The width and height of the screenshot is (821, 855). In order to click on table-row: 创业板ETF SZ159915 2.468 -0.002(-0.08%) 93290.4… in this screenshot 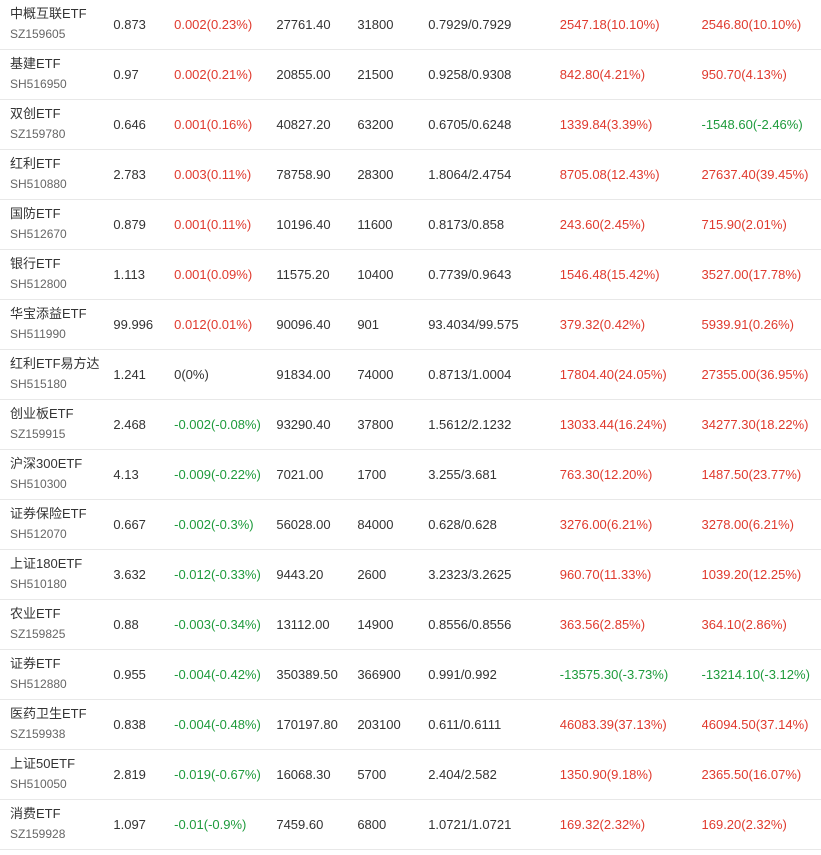, I will do `click(410, 424)`.